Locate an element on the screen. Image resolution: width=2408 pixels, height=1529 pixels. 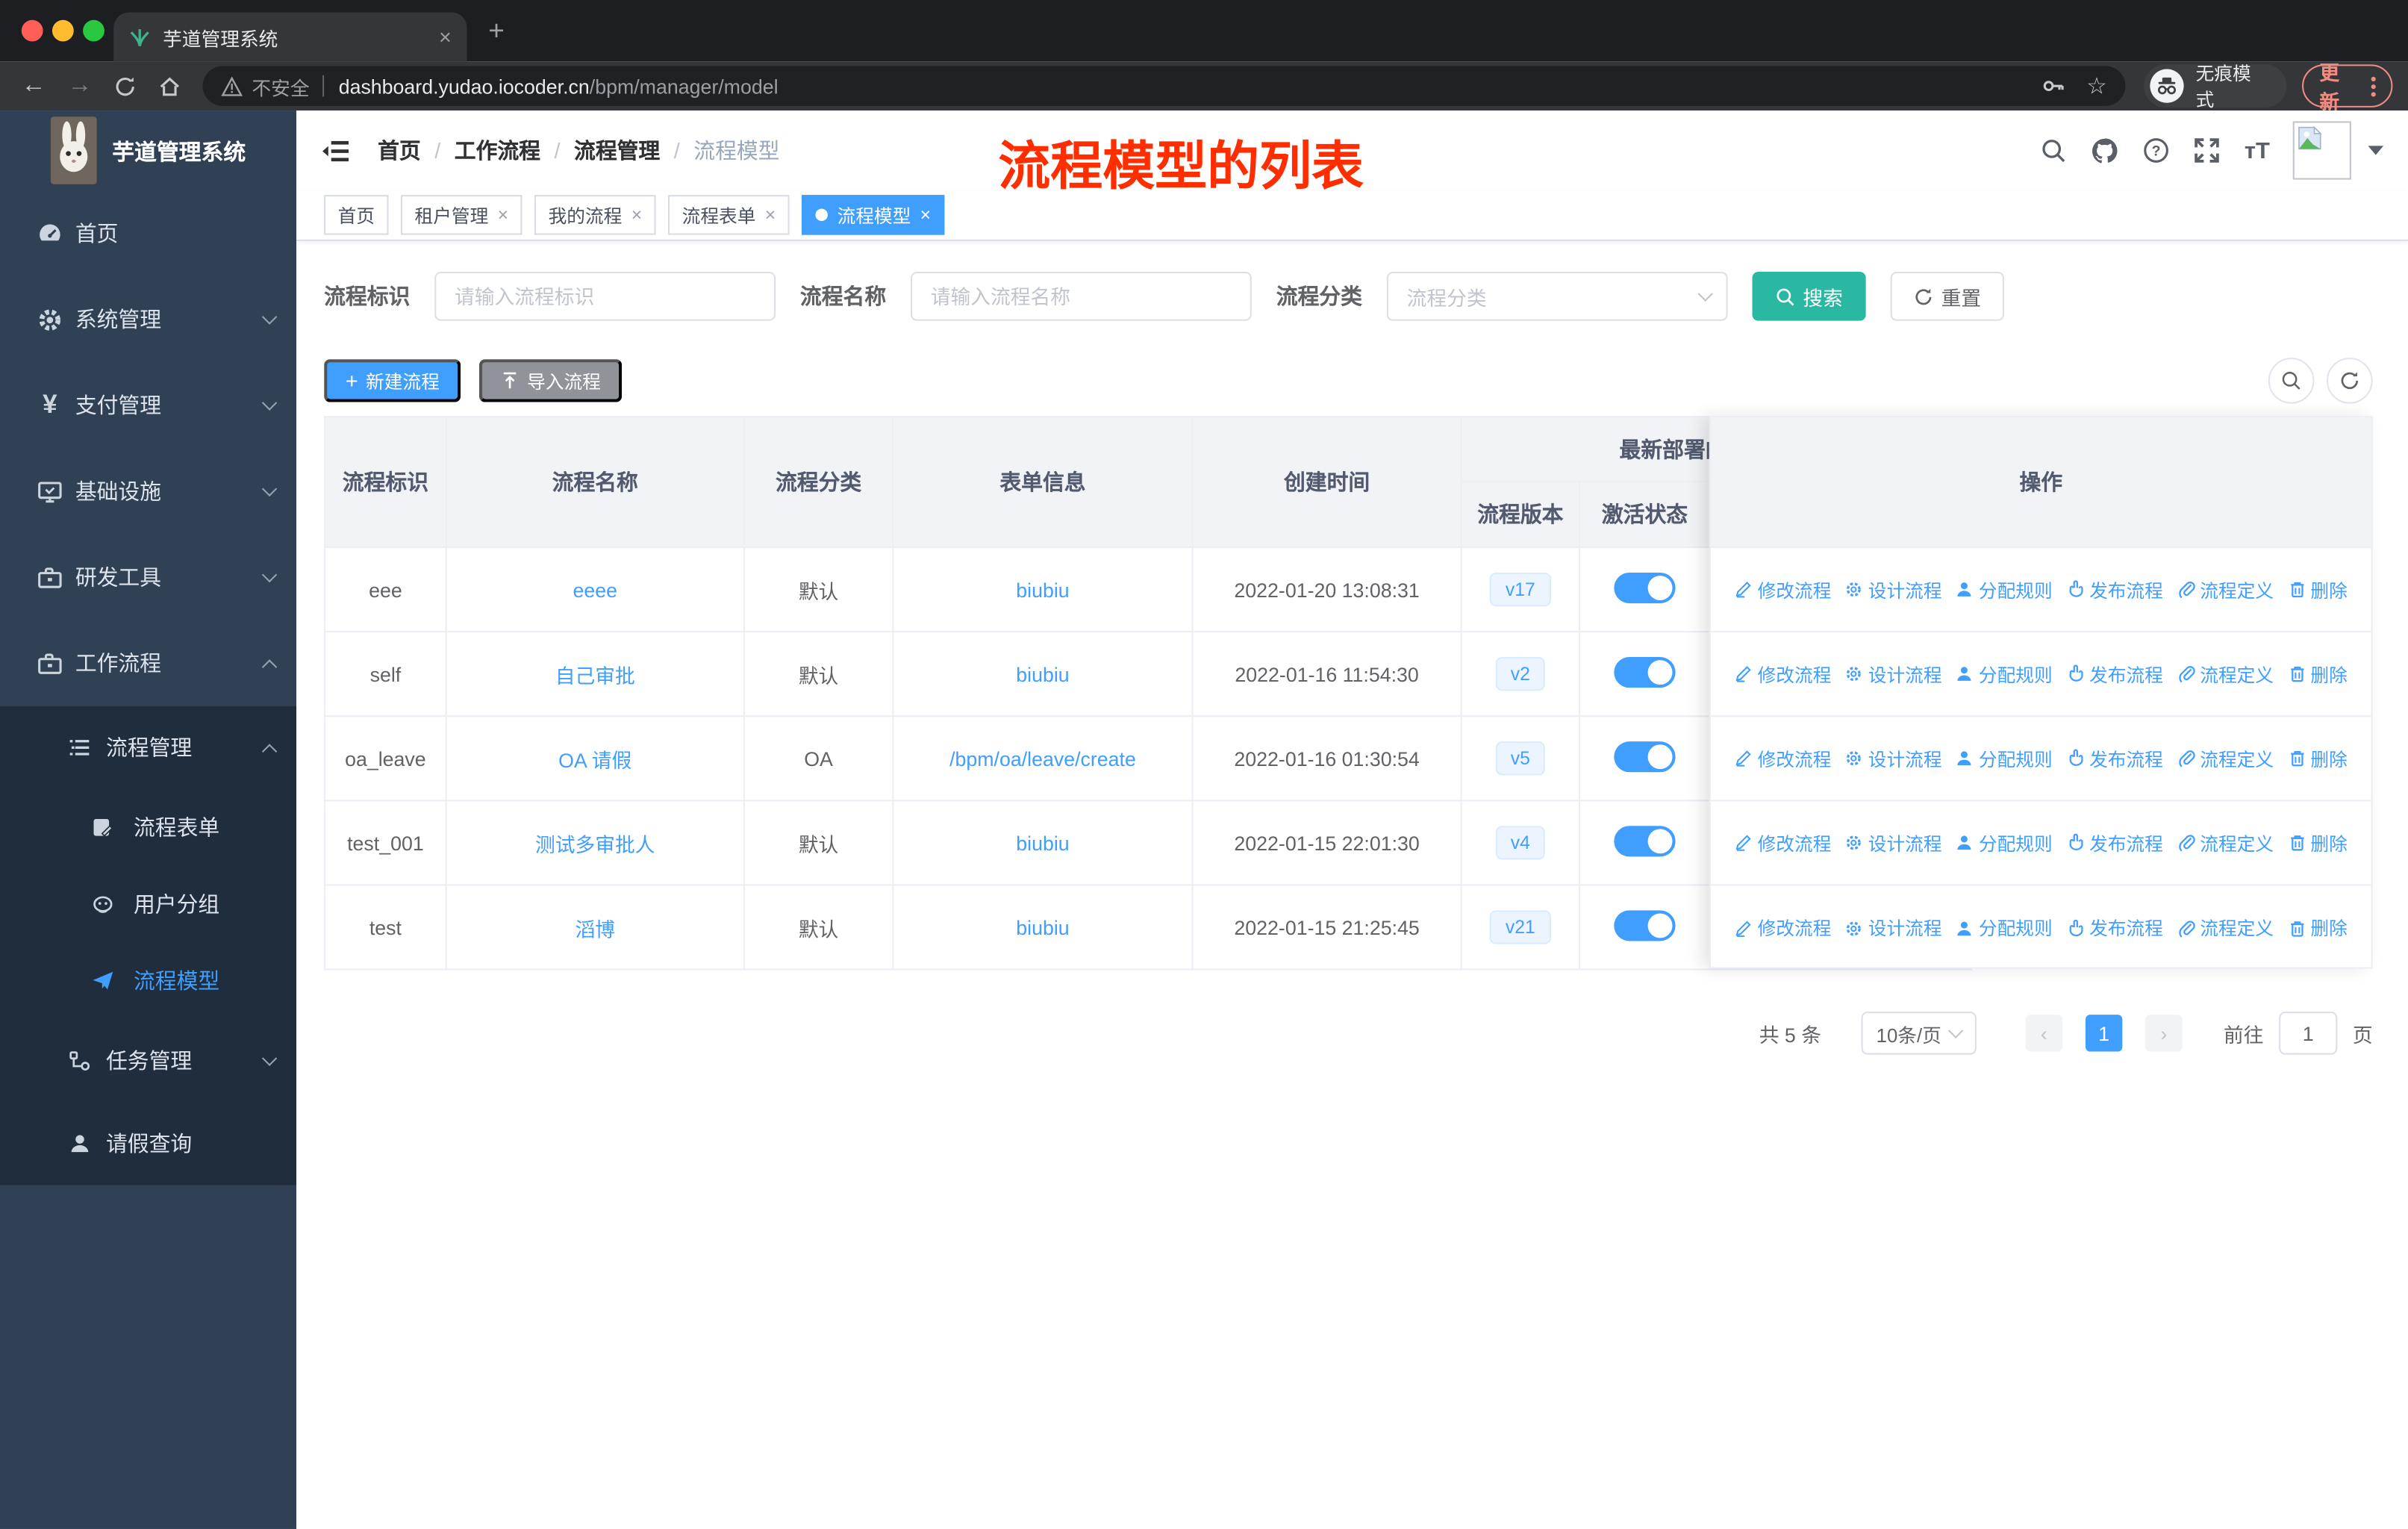
back-icon: ← is located at coordinates (34, 86).